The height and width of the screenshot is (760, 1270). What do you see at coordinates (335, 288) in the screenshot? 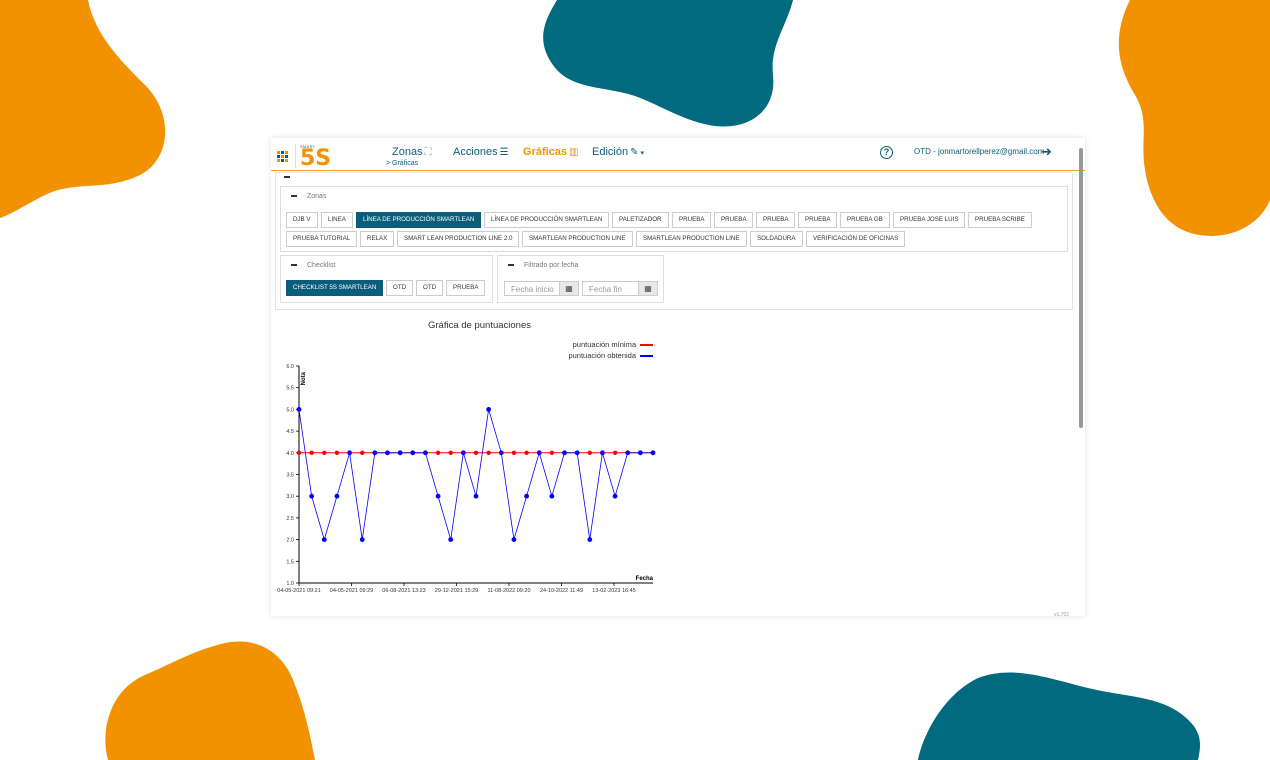
I see `chip-checklist-5s-smartlean: CHECKLIST 5S SMARTLEAN` at bounding box center [335, 288].